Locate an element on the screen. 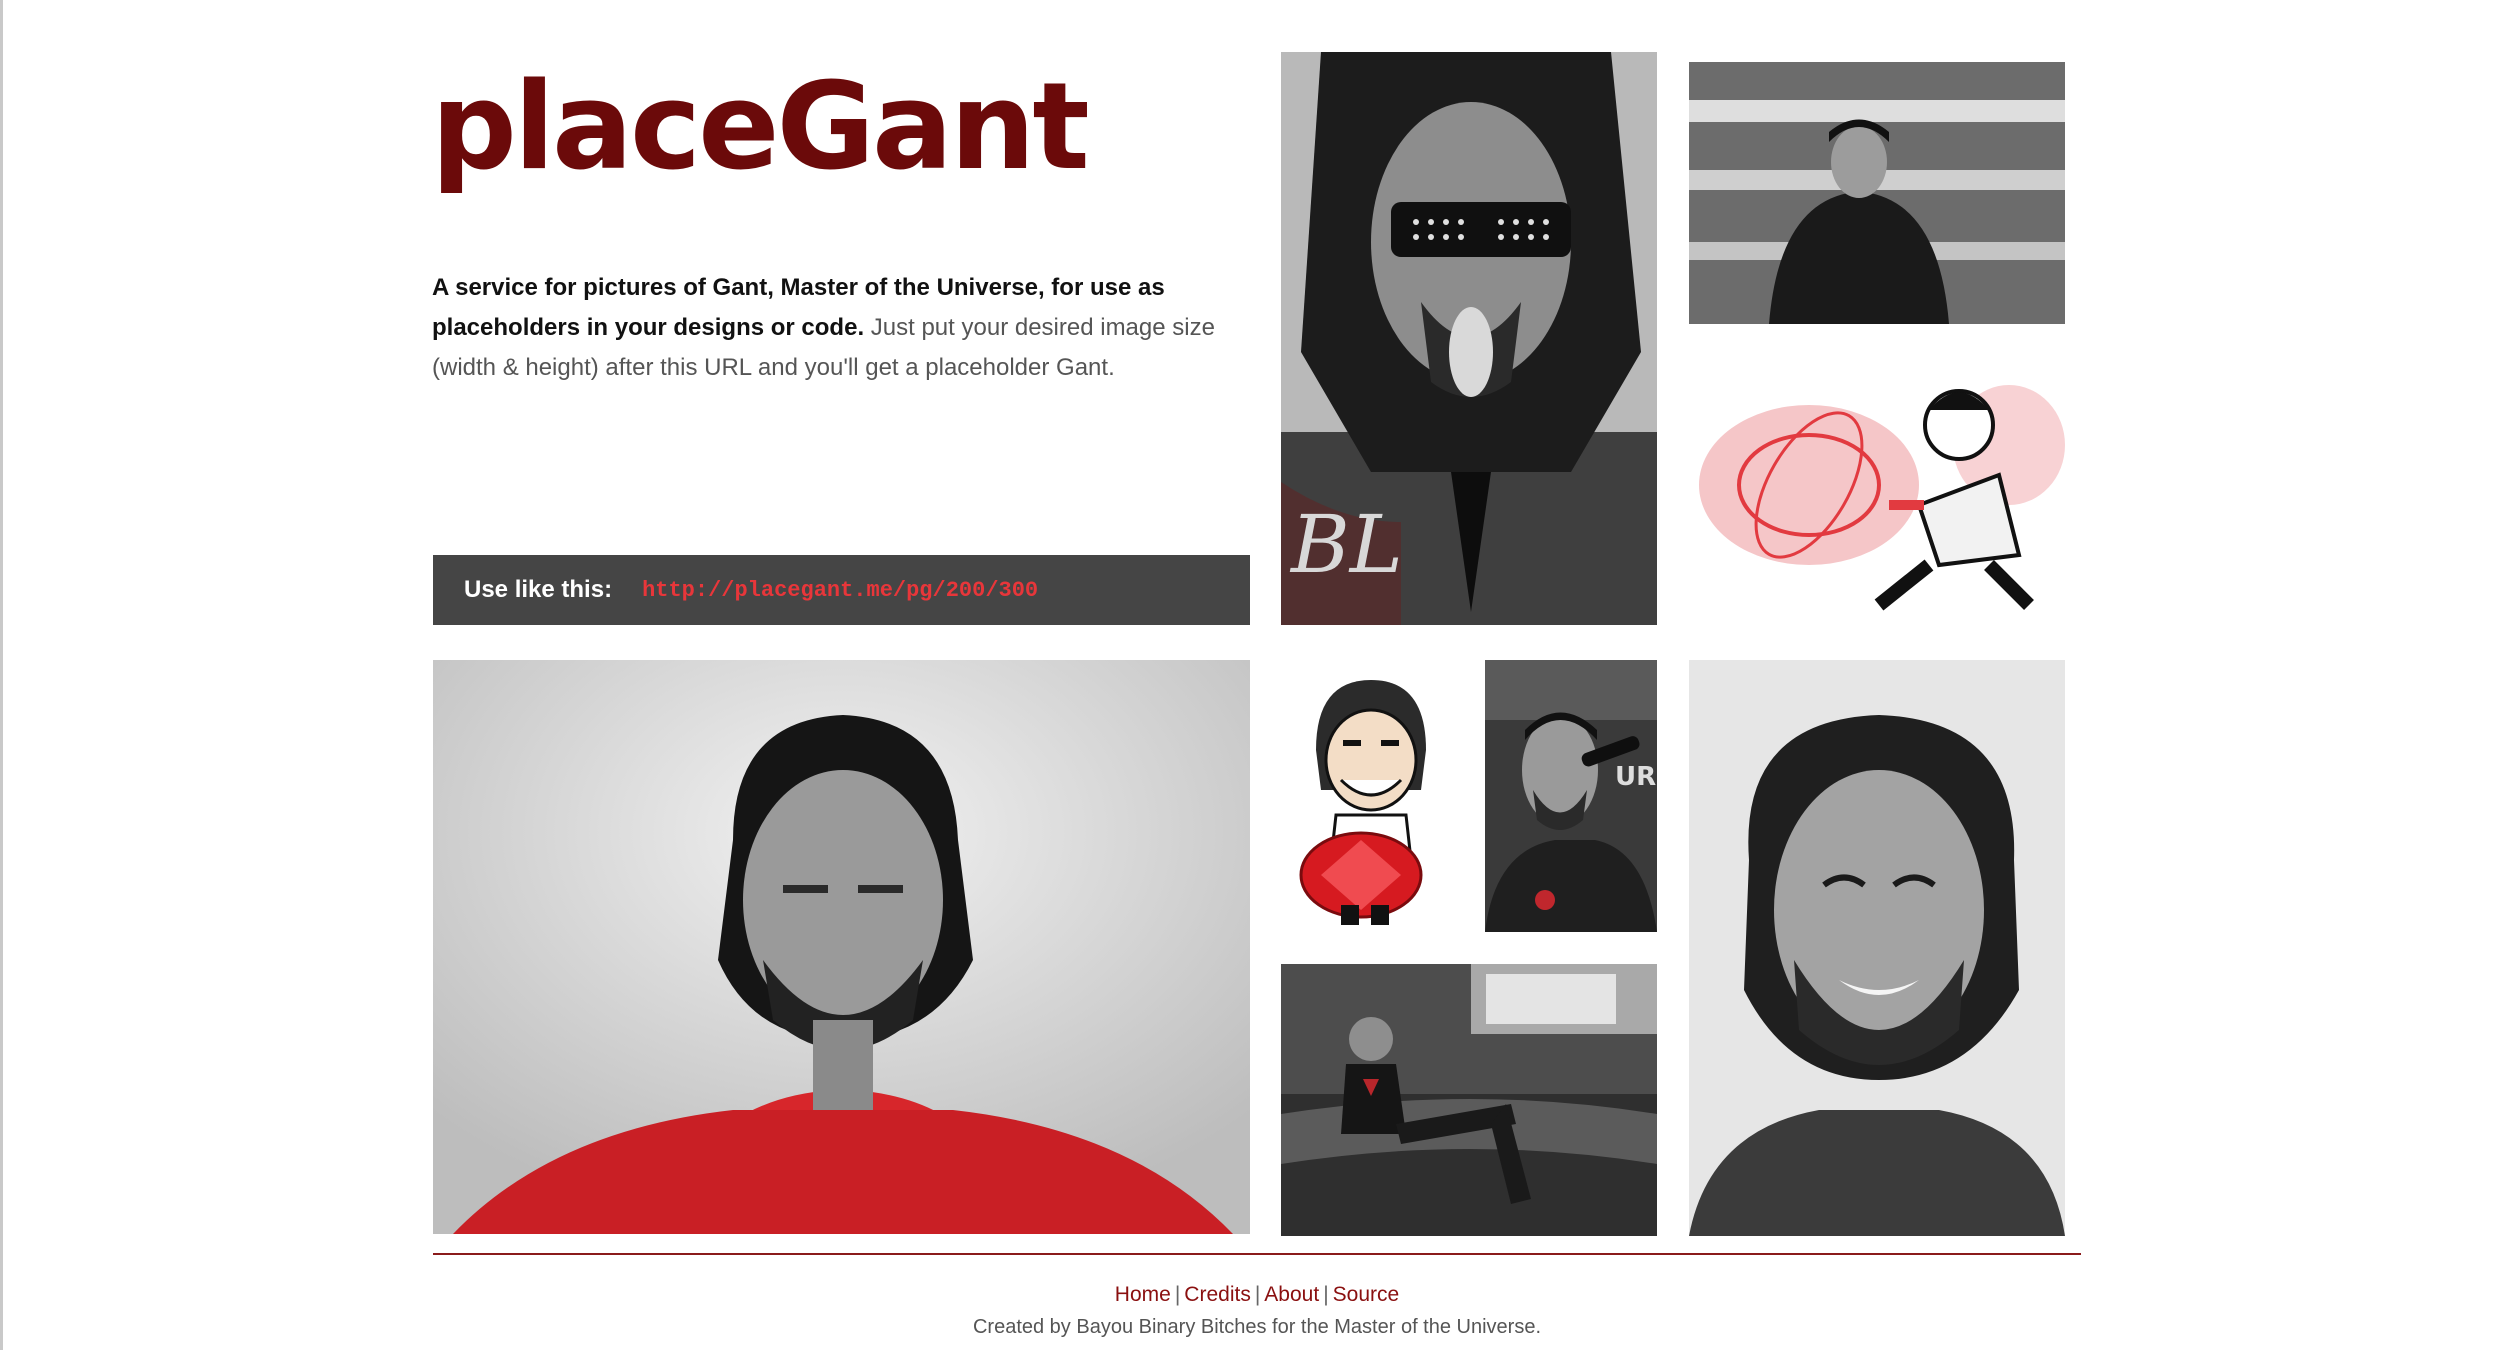  photo-gant-cartoon-energy is located at coordinates (1877, 491).